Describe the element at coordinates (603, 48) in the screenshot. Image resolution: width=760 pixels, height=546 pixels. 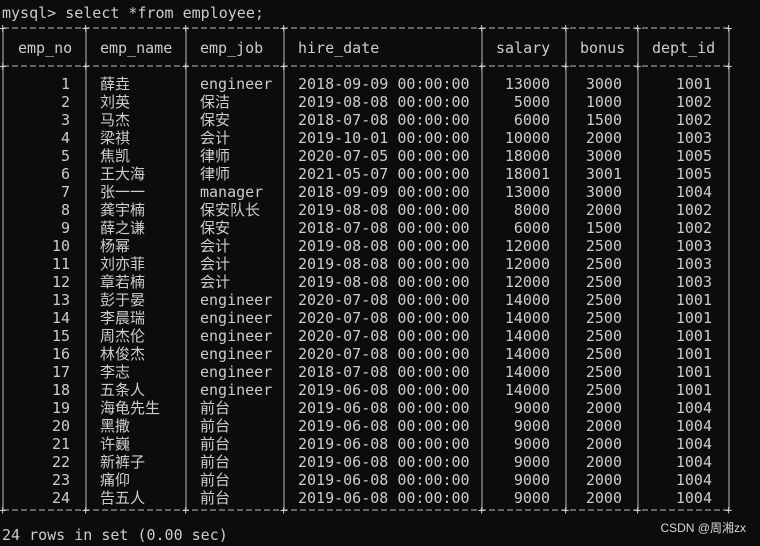
I see `column-header-bonus: bonus` at that location.